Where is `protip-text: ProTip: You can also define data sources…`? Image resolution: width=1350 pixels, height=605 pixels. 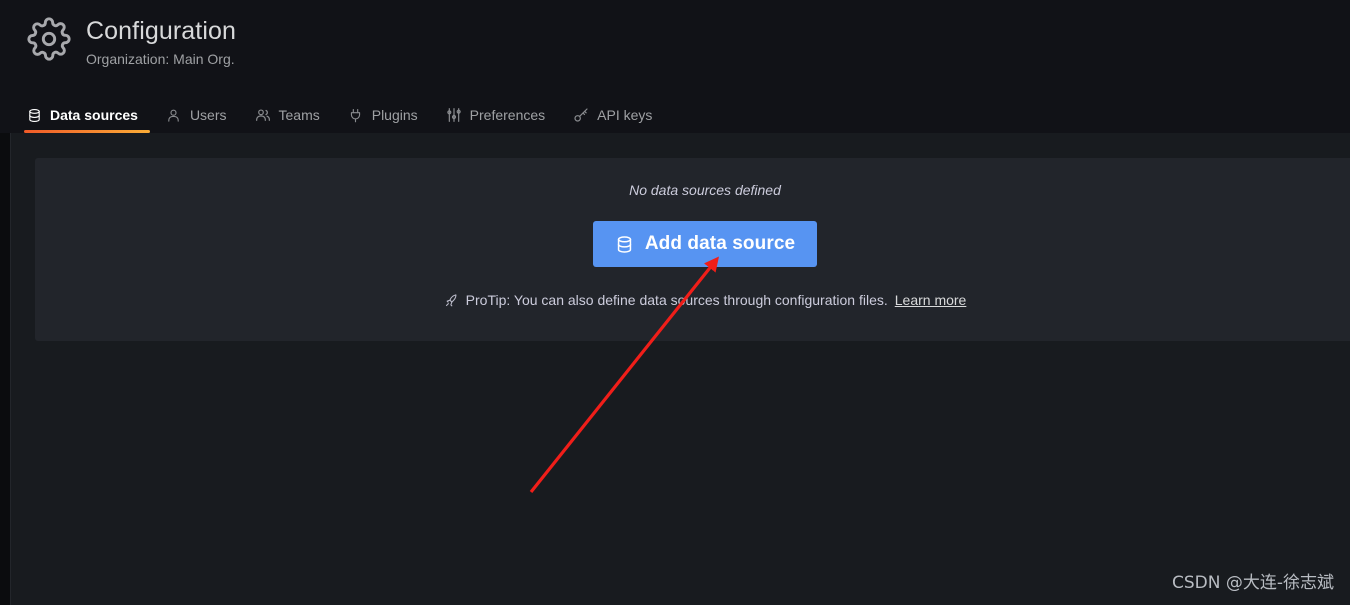 protip-text: ProTip: You can also define data sources… is located at coordinates (676, 300).